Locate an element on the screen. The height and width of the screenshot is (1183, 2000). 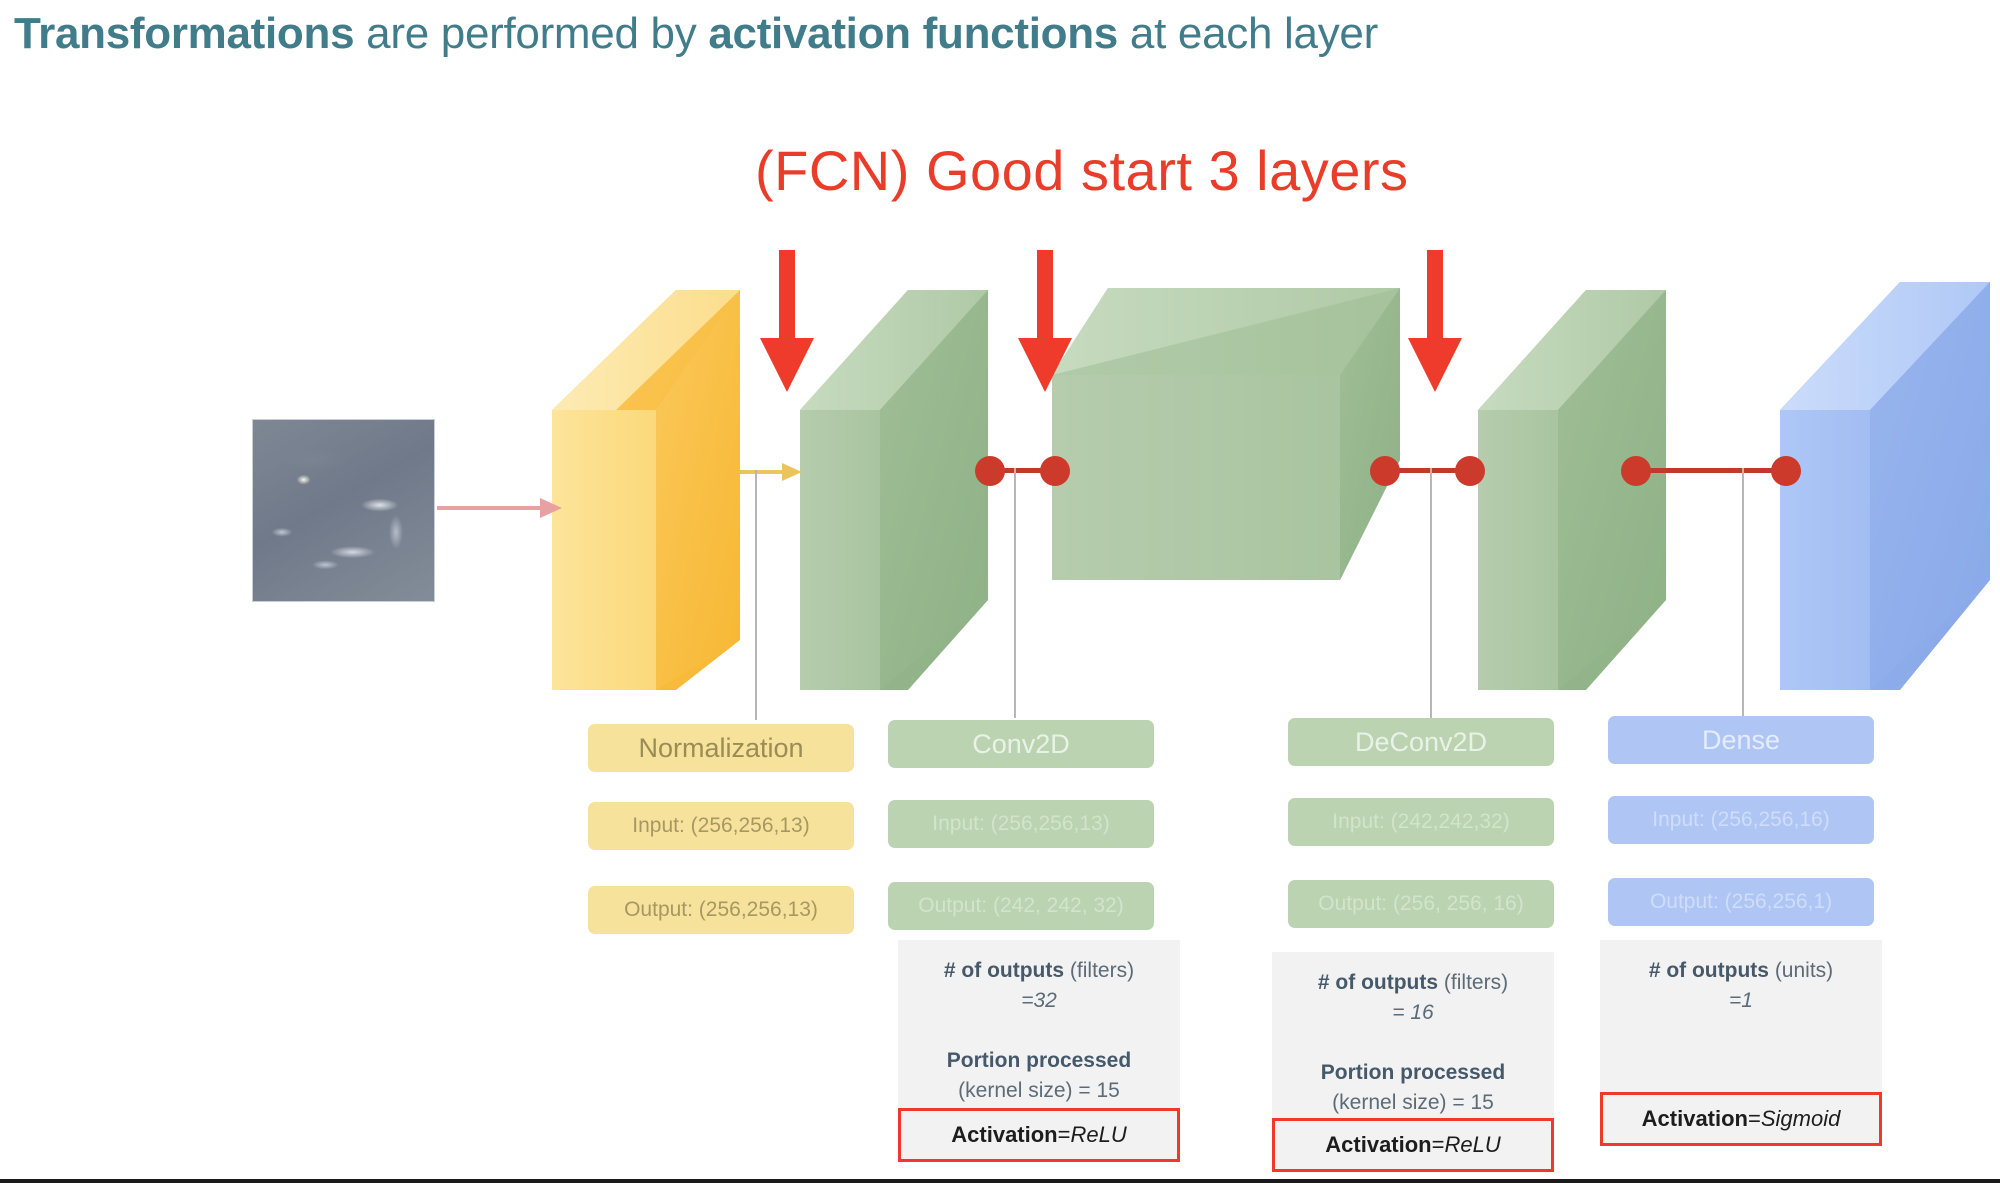
block-dense is located at coordinates (1885, 486).